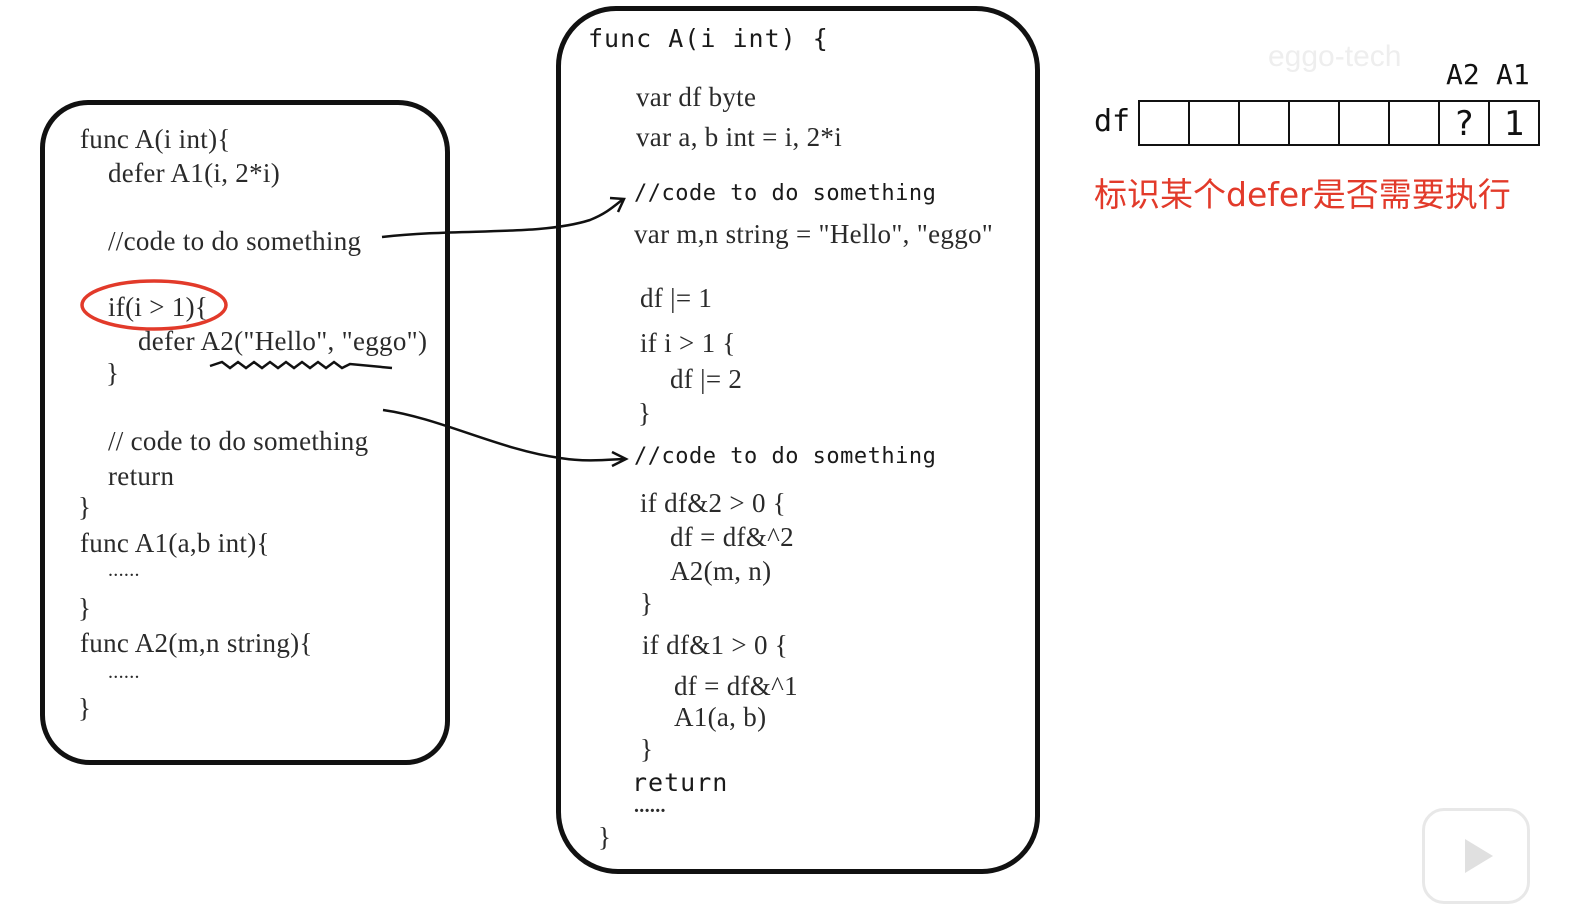 The height and width of the screenshot is (904, 1586). What do you see at coordinates (158, 307) in the screenshot?
I see `code-line-if-condition: if(i > 1){` at bounding box center [158, 307].